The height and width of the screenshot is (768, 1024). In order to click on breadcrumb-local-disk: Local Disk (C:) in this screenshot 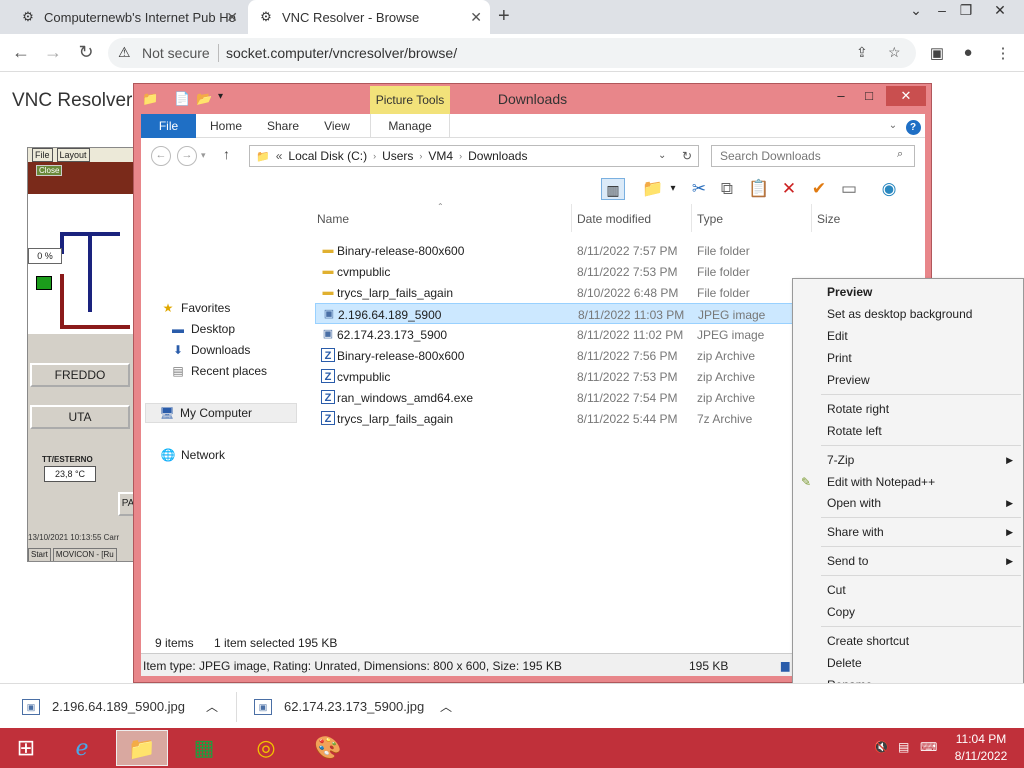, I will do `click(327, 156)`.